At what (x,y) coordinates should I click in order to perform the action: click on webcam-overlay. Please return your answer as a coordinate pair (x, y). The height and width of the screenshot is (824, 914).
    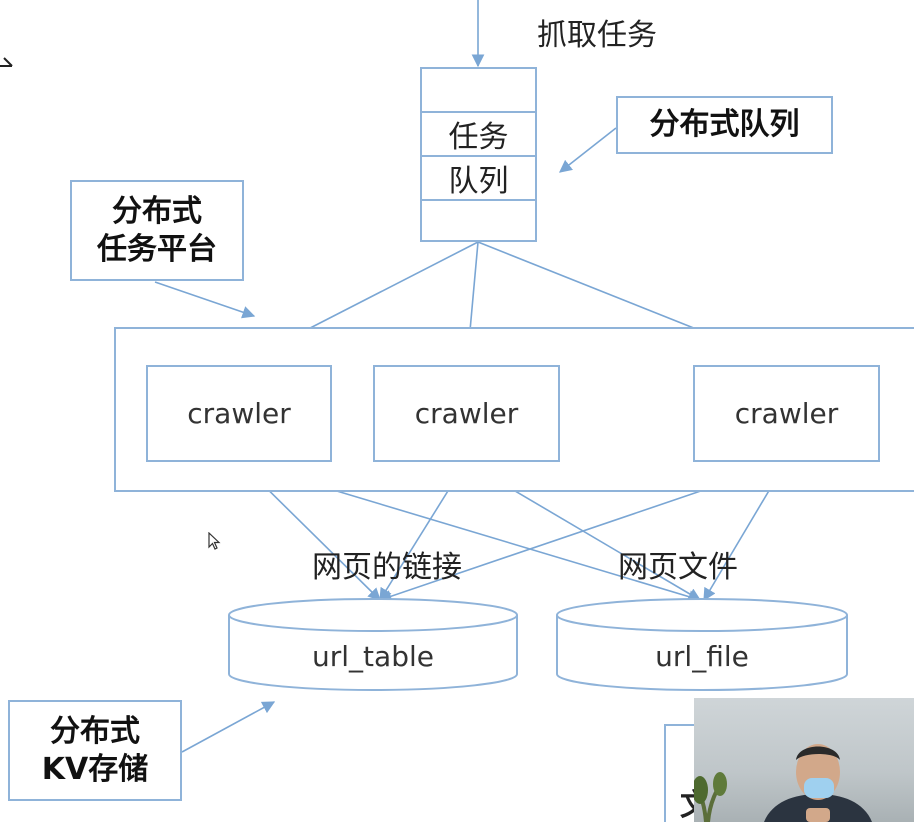
    Looking at the image, I should click on (804, 760).